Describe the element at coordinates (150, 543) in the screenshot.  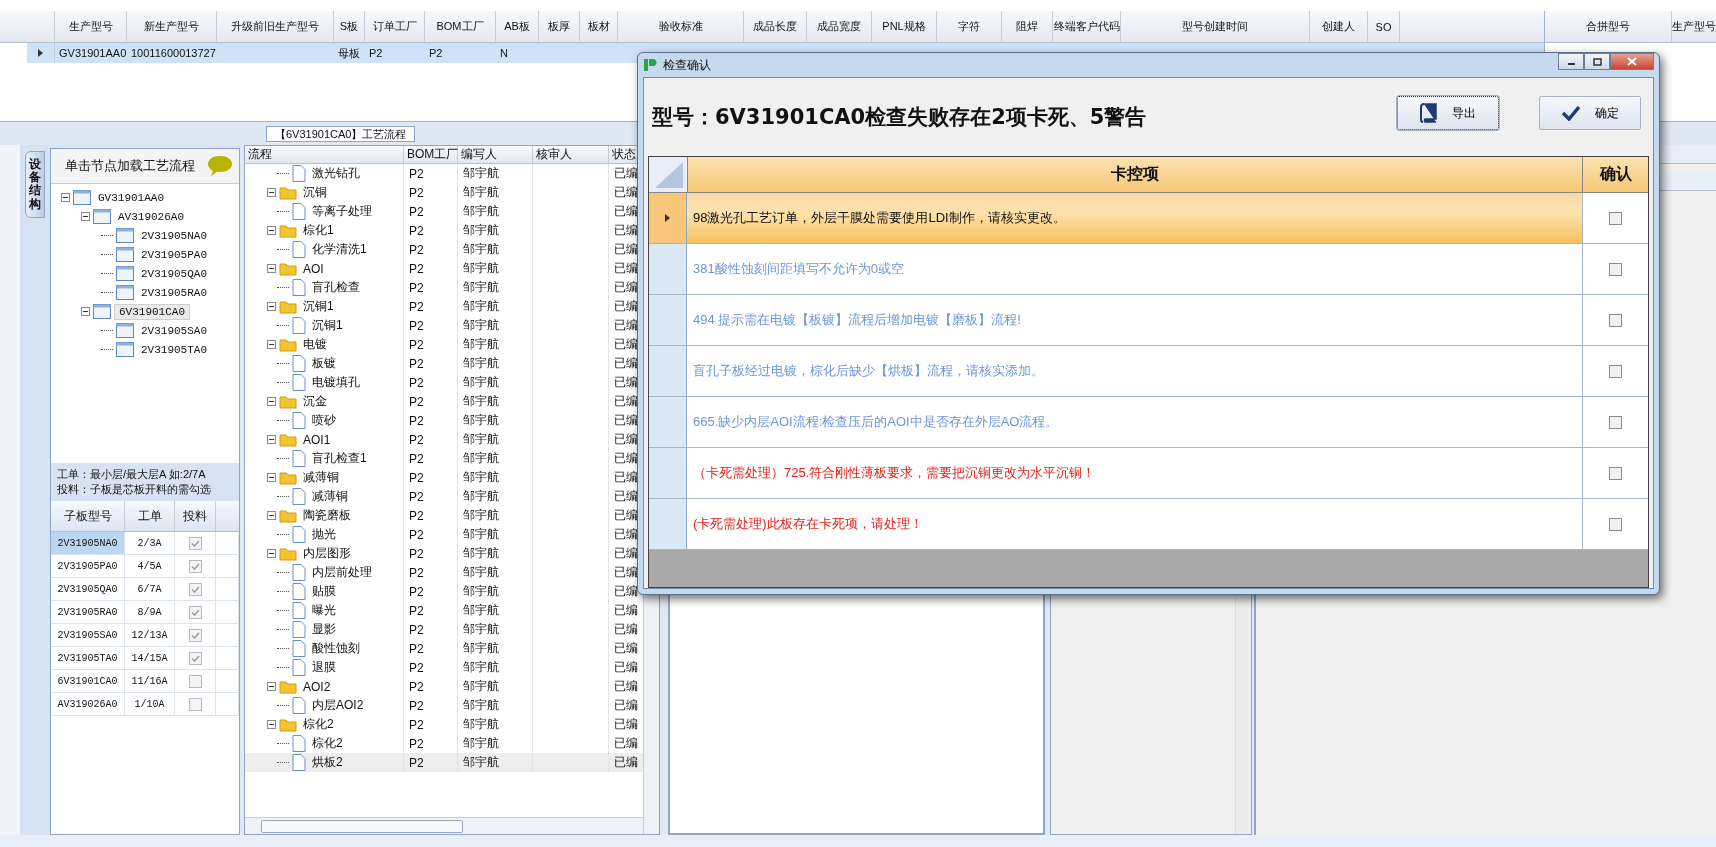
I see `table-cell: 2/3A` at that location.